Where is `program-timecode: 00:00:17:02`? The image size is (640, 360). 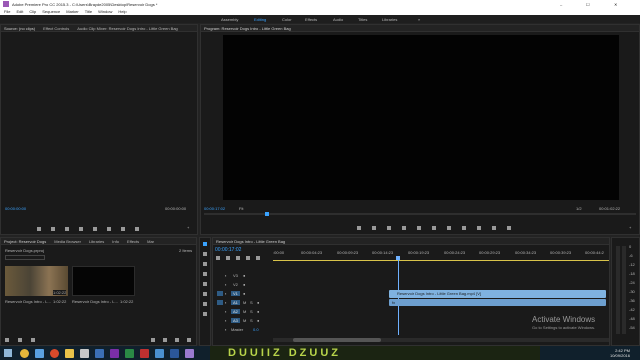 program-timecode: 00:00:17:02 is located at coordinates (214, 208).